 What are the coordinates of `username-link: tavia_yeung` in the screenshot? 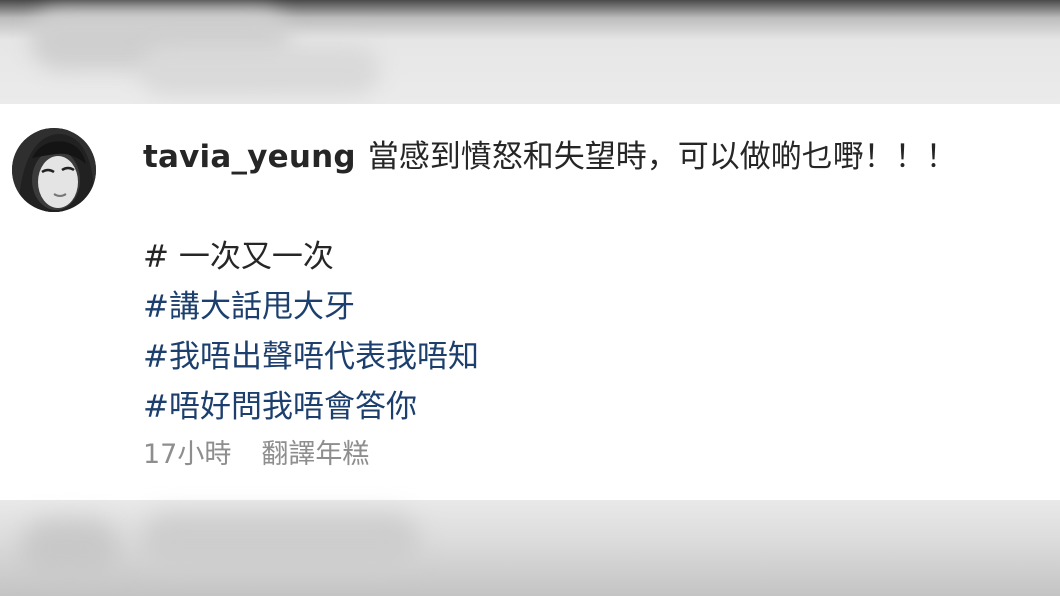 It's located at (249, 157).